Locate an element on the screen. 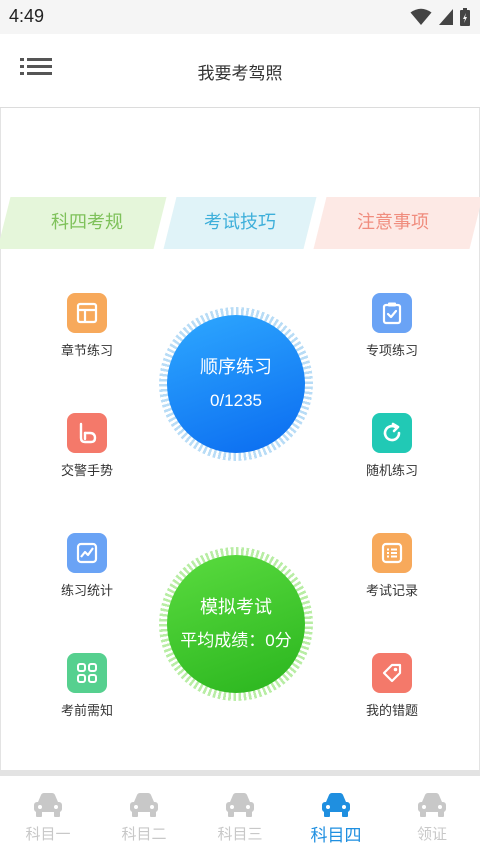  grid-icon is located at coordinates (87, 673).